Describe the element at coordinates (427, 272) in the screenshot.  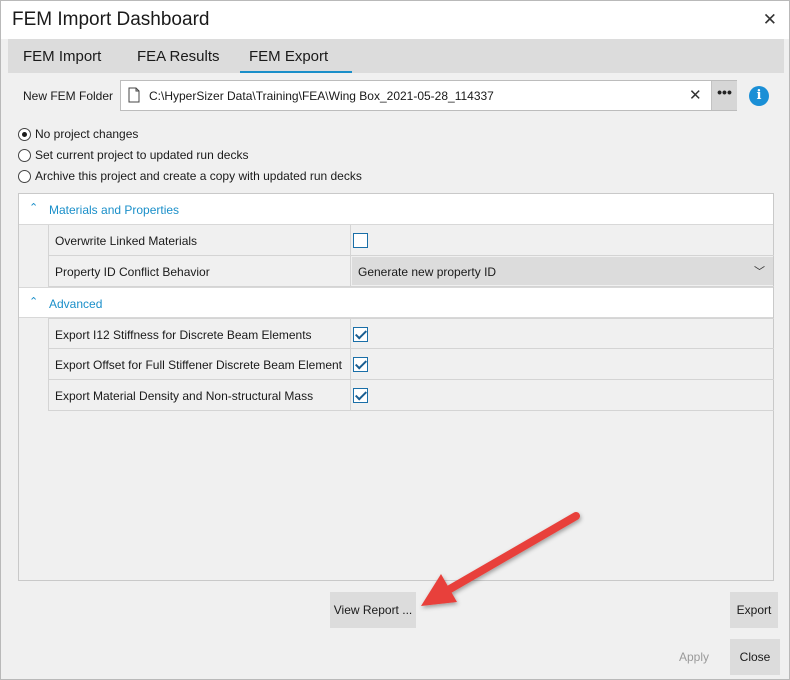
I see `select-value: Generate new property ID` at that location.